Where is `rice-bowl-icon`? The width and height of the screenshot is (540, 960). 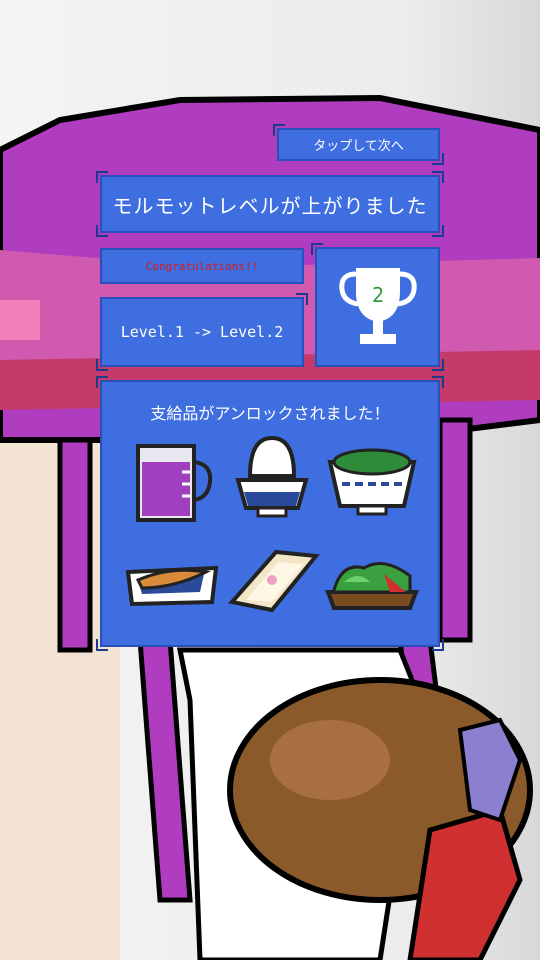 rice-bowl-icon is located at coordinates (272, 476).